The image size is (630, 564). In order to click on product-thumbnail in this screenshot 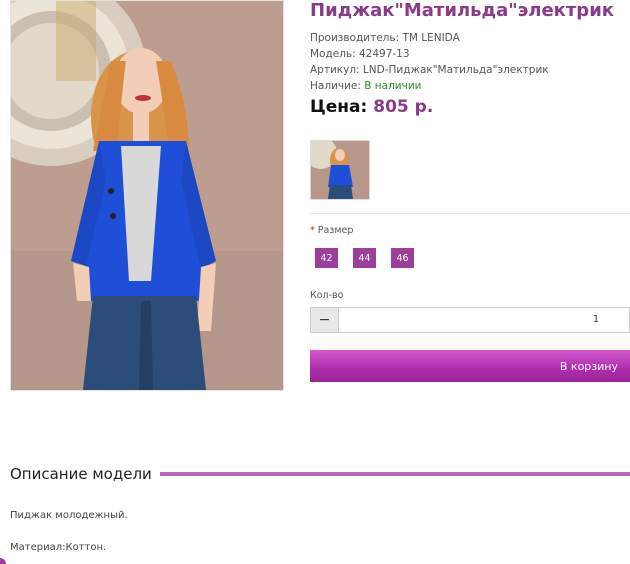, I will do `click(340, 170)`.